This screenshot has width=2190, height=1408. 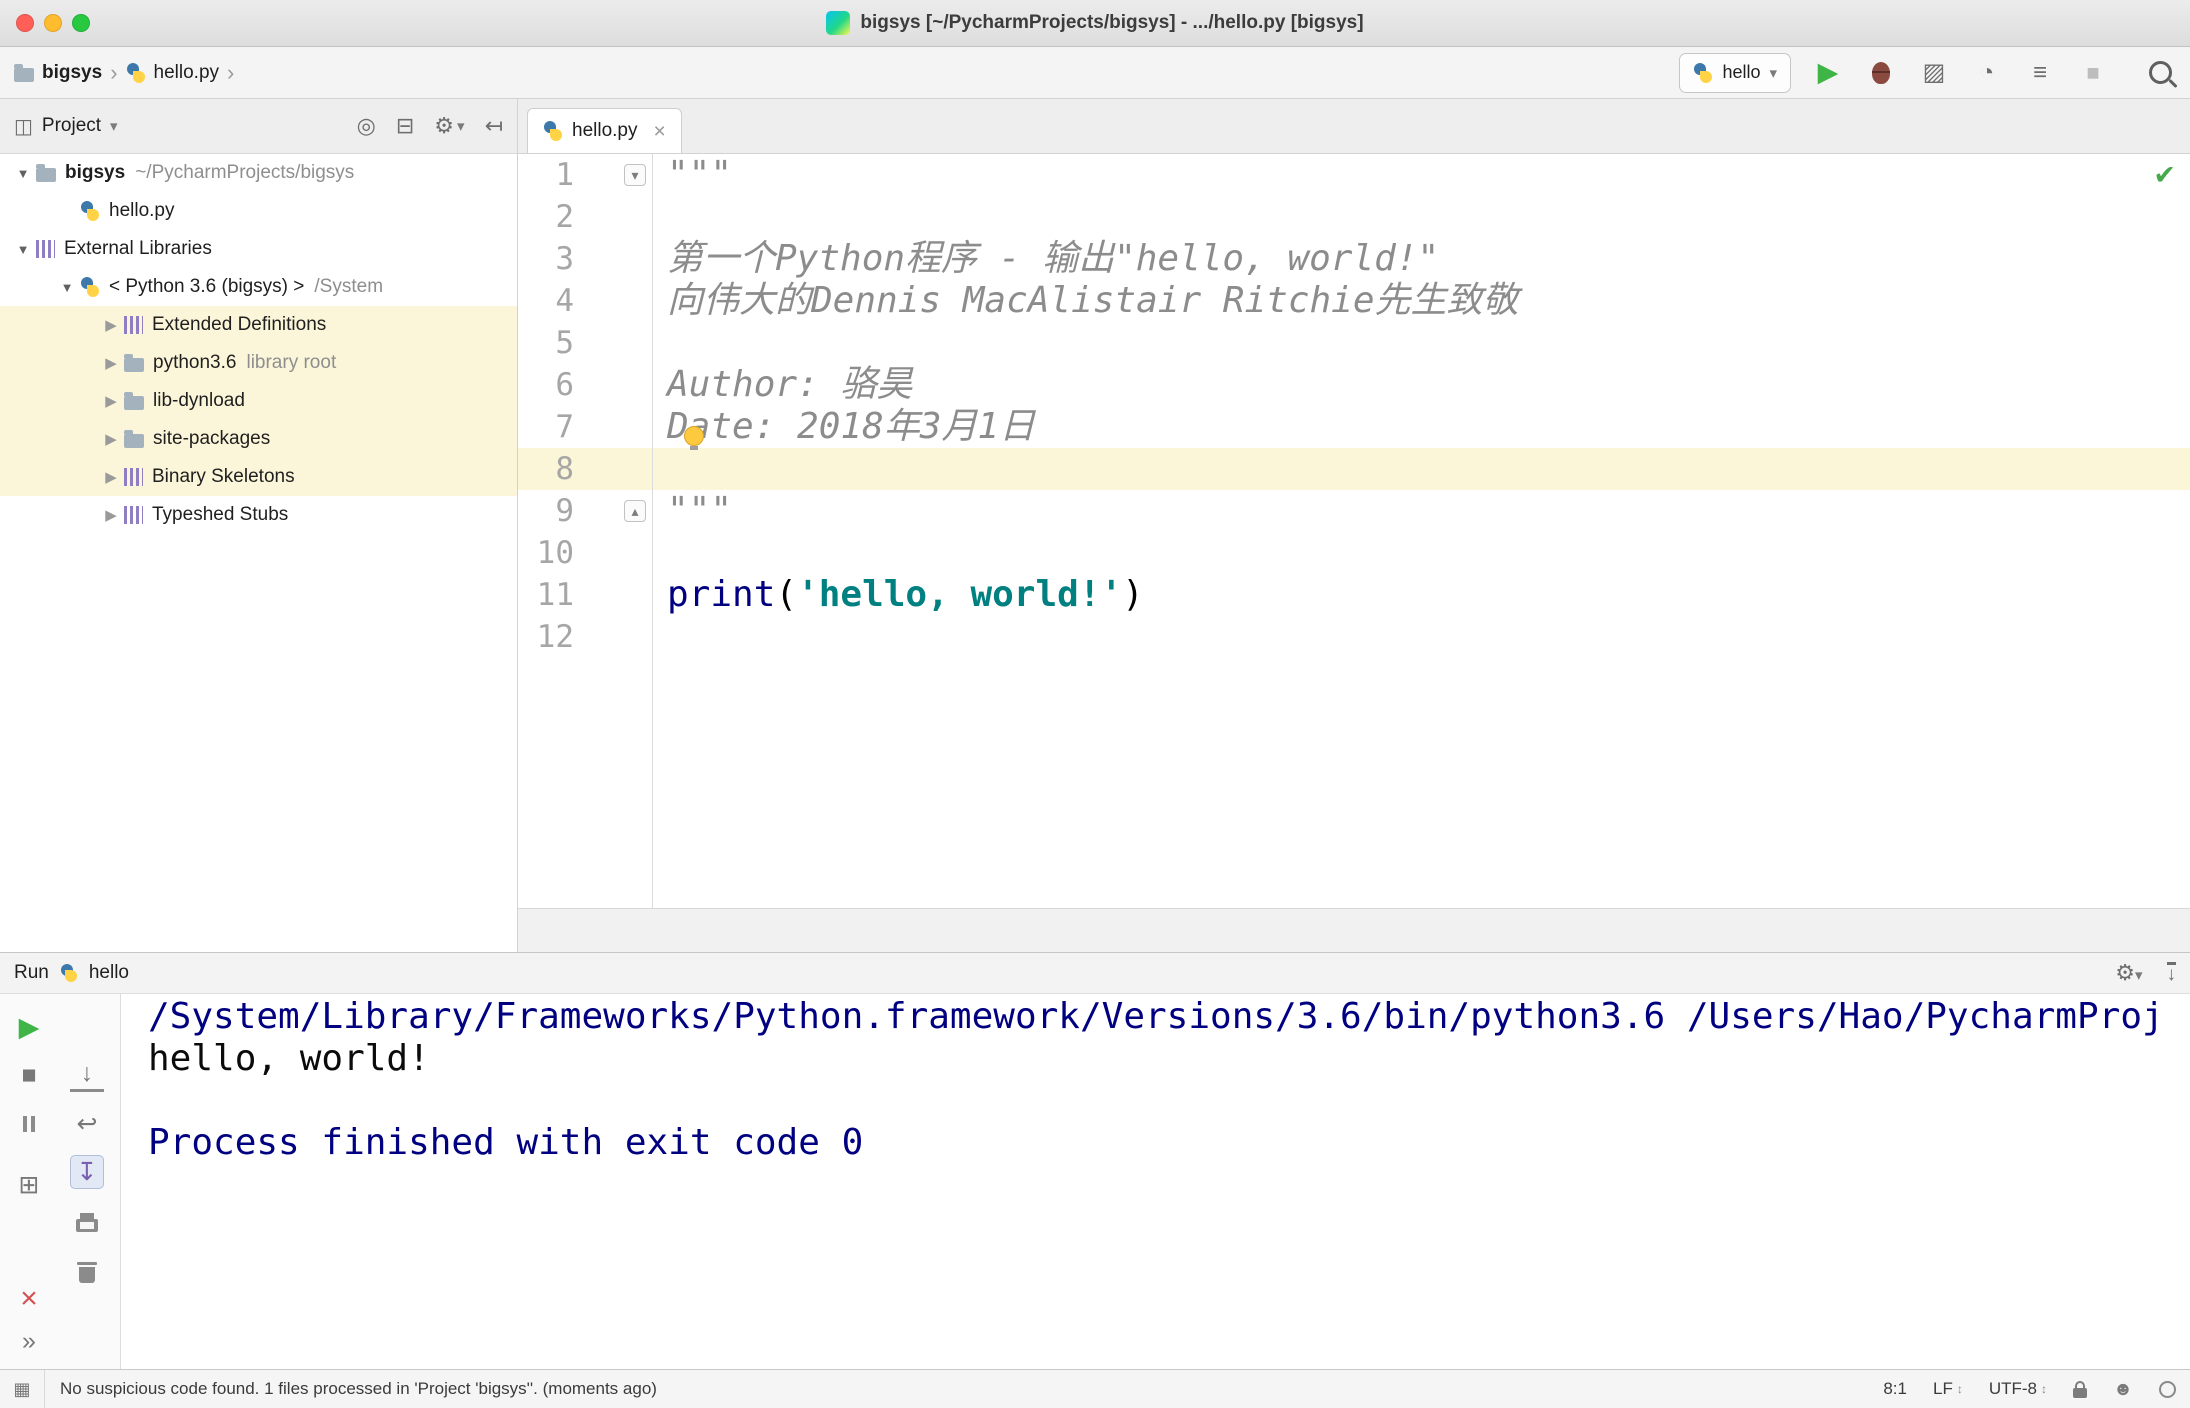 What do you see at coordinates (258, 211) in the screenshot?
I see `tree-item-hello-py: hello.py` at bounding box center [258, 211].